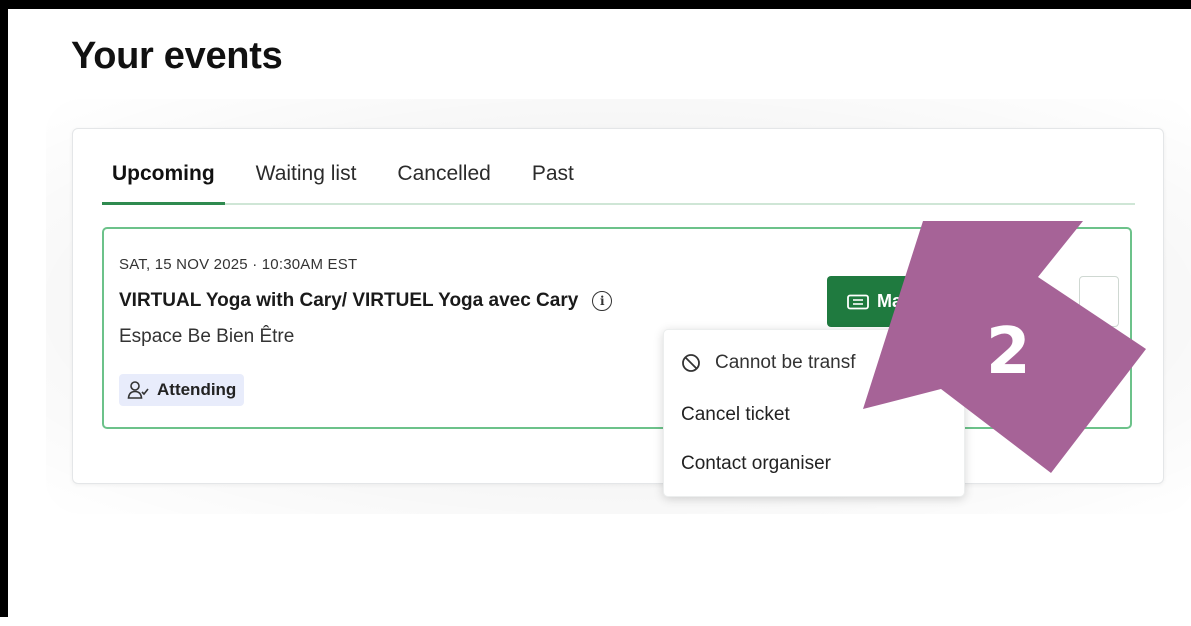 This screenshot has width=1191, height=626. Describe the element at coordinates (756, 464) in the screenshot. I see `menu-item-contact-organiser: Contact organiser` at that location.